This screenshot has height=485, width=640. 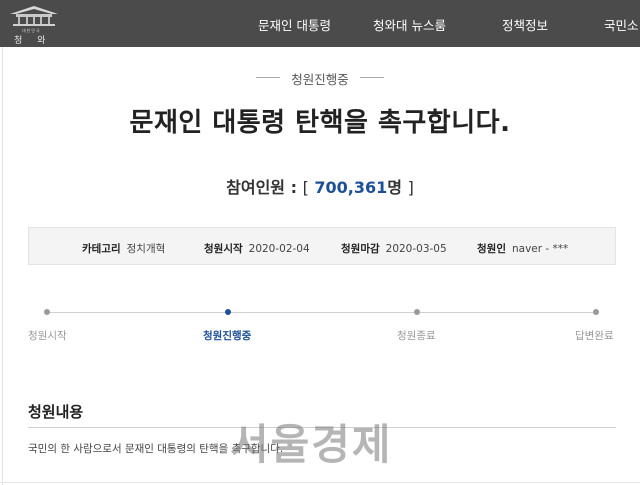 What do you see at coordinates (621, 24) in the screenshot?
I see `nav-item-citizen: 국민소` at bounding box center [621, 24].